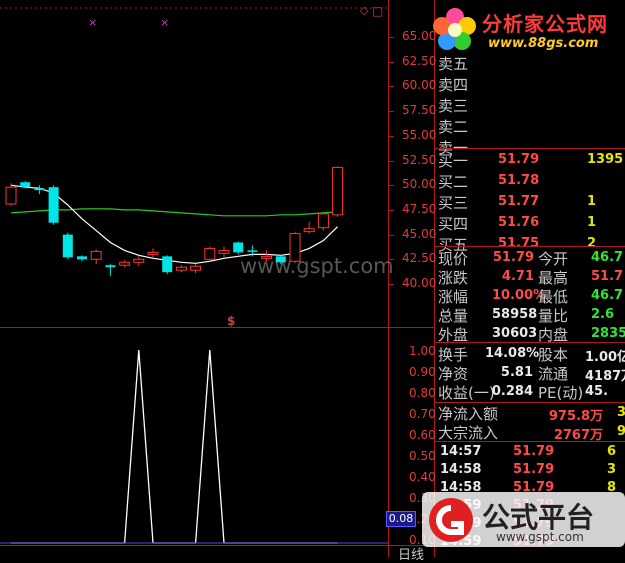 Image resolution: width=625 pixels, height=563 pixels. What do you see at coordinates (419, 258) in the screenshot?
I see `price-tick-label: 42.50` at bounding box center [419, 258].